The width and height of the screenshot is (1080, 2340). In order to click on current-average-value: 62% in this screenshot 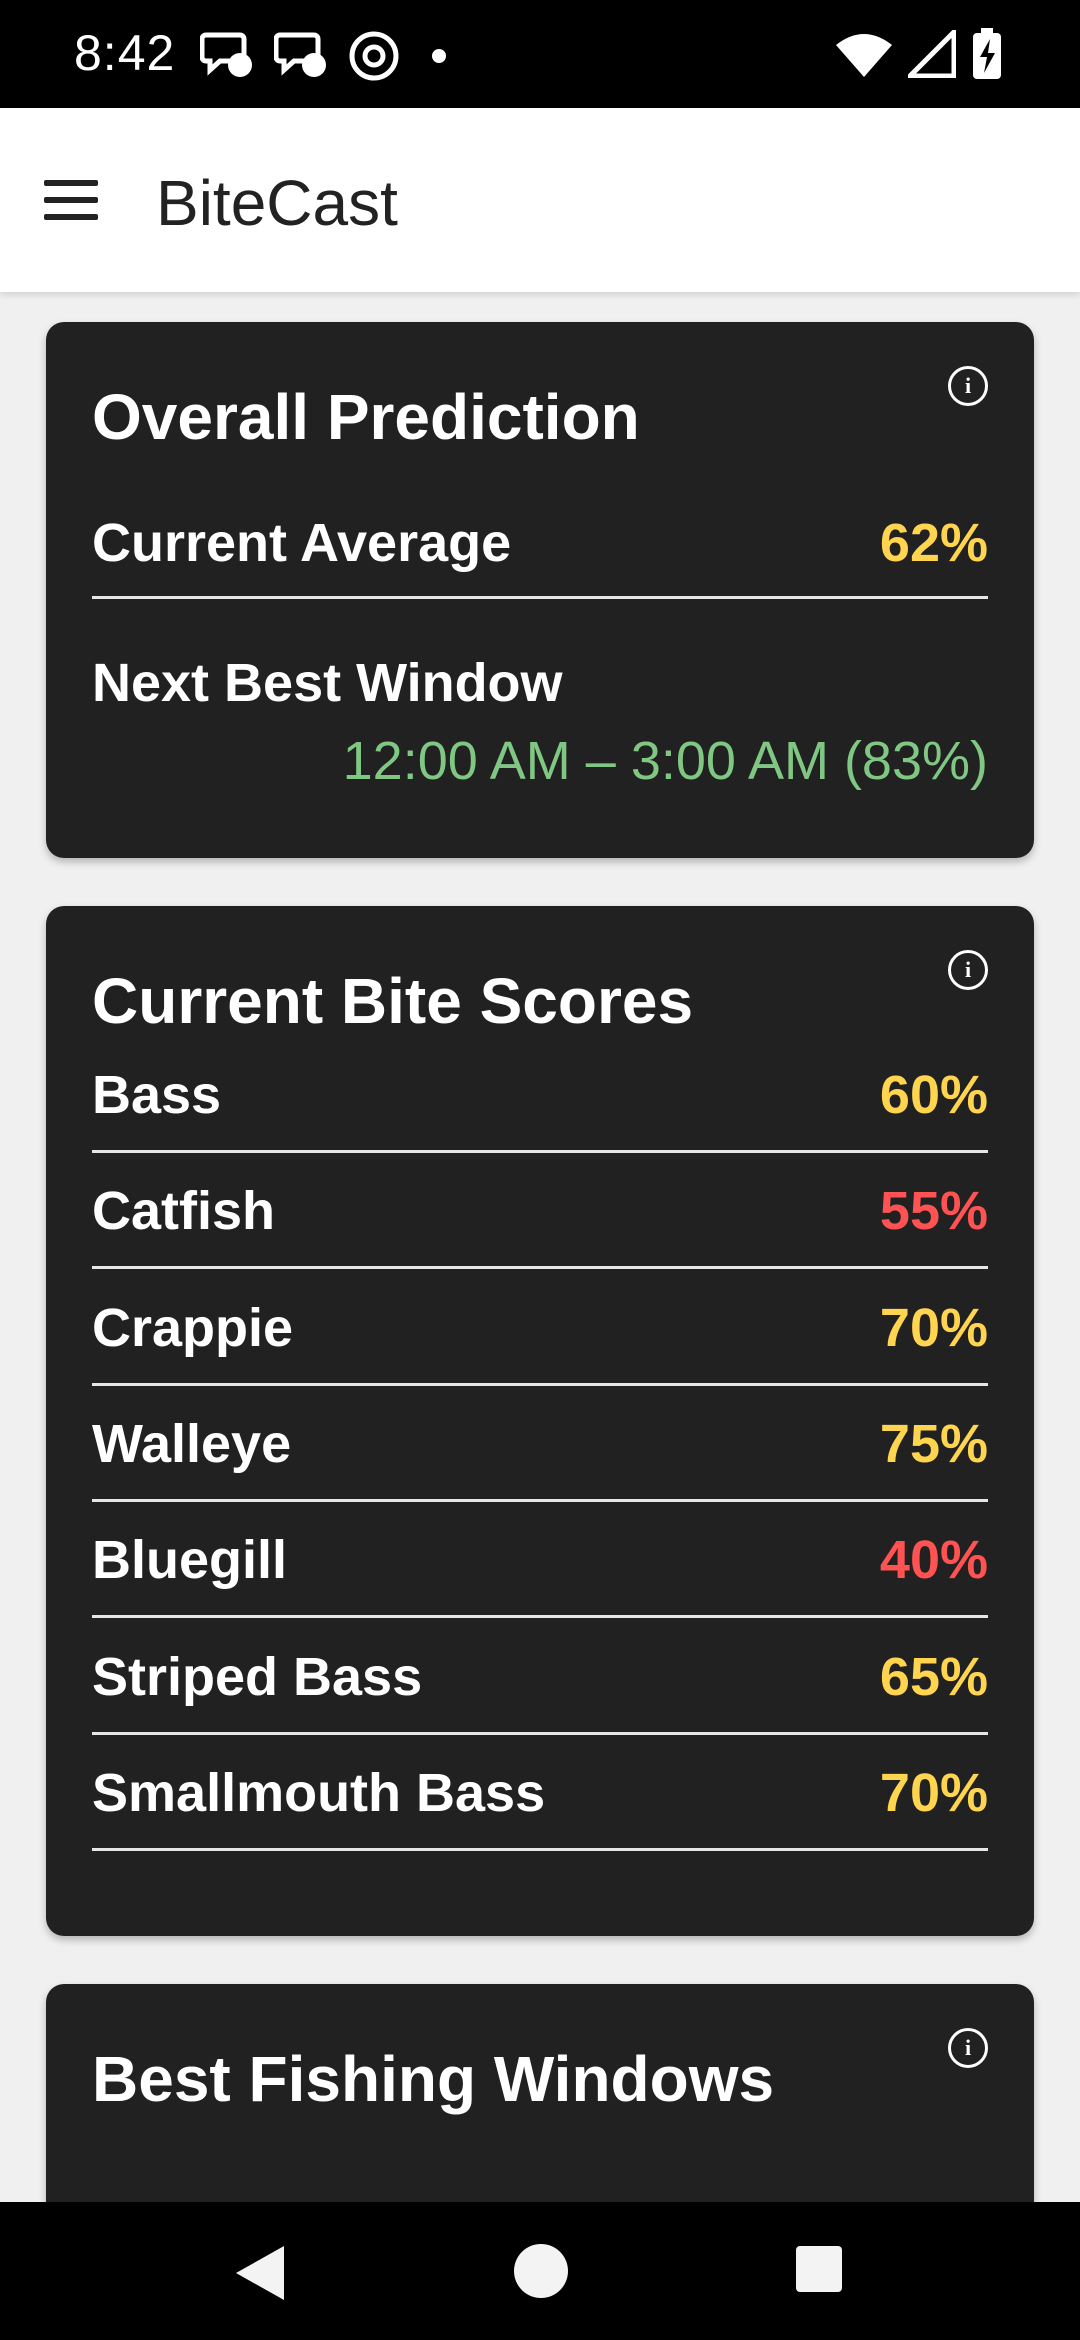, I will do `click(933, 543)`.